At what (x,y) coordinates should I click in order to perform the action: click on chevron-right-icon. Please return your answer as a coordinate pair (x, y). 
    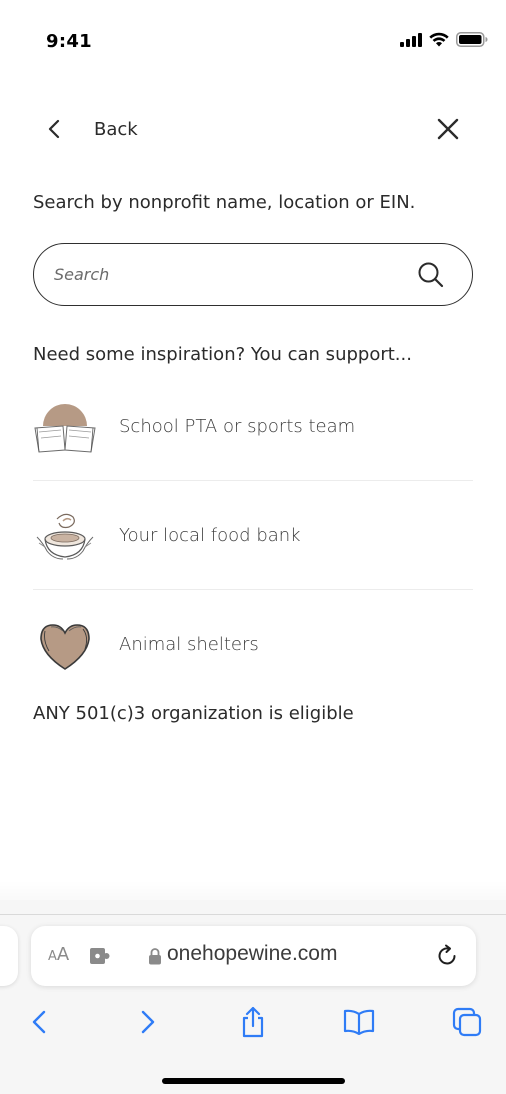
    Looking at the image, I should click on (148, 1022).